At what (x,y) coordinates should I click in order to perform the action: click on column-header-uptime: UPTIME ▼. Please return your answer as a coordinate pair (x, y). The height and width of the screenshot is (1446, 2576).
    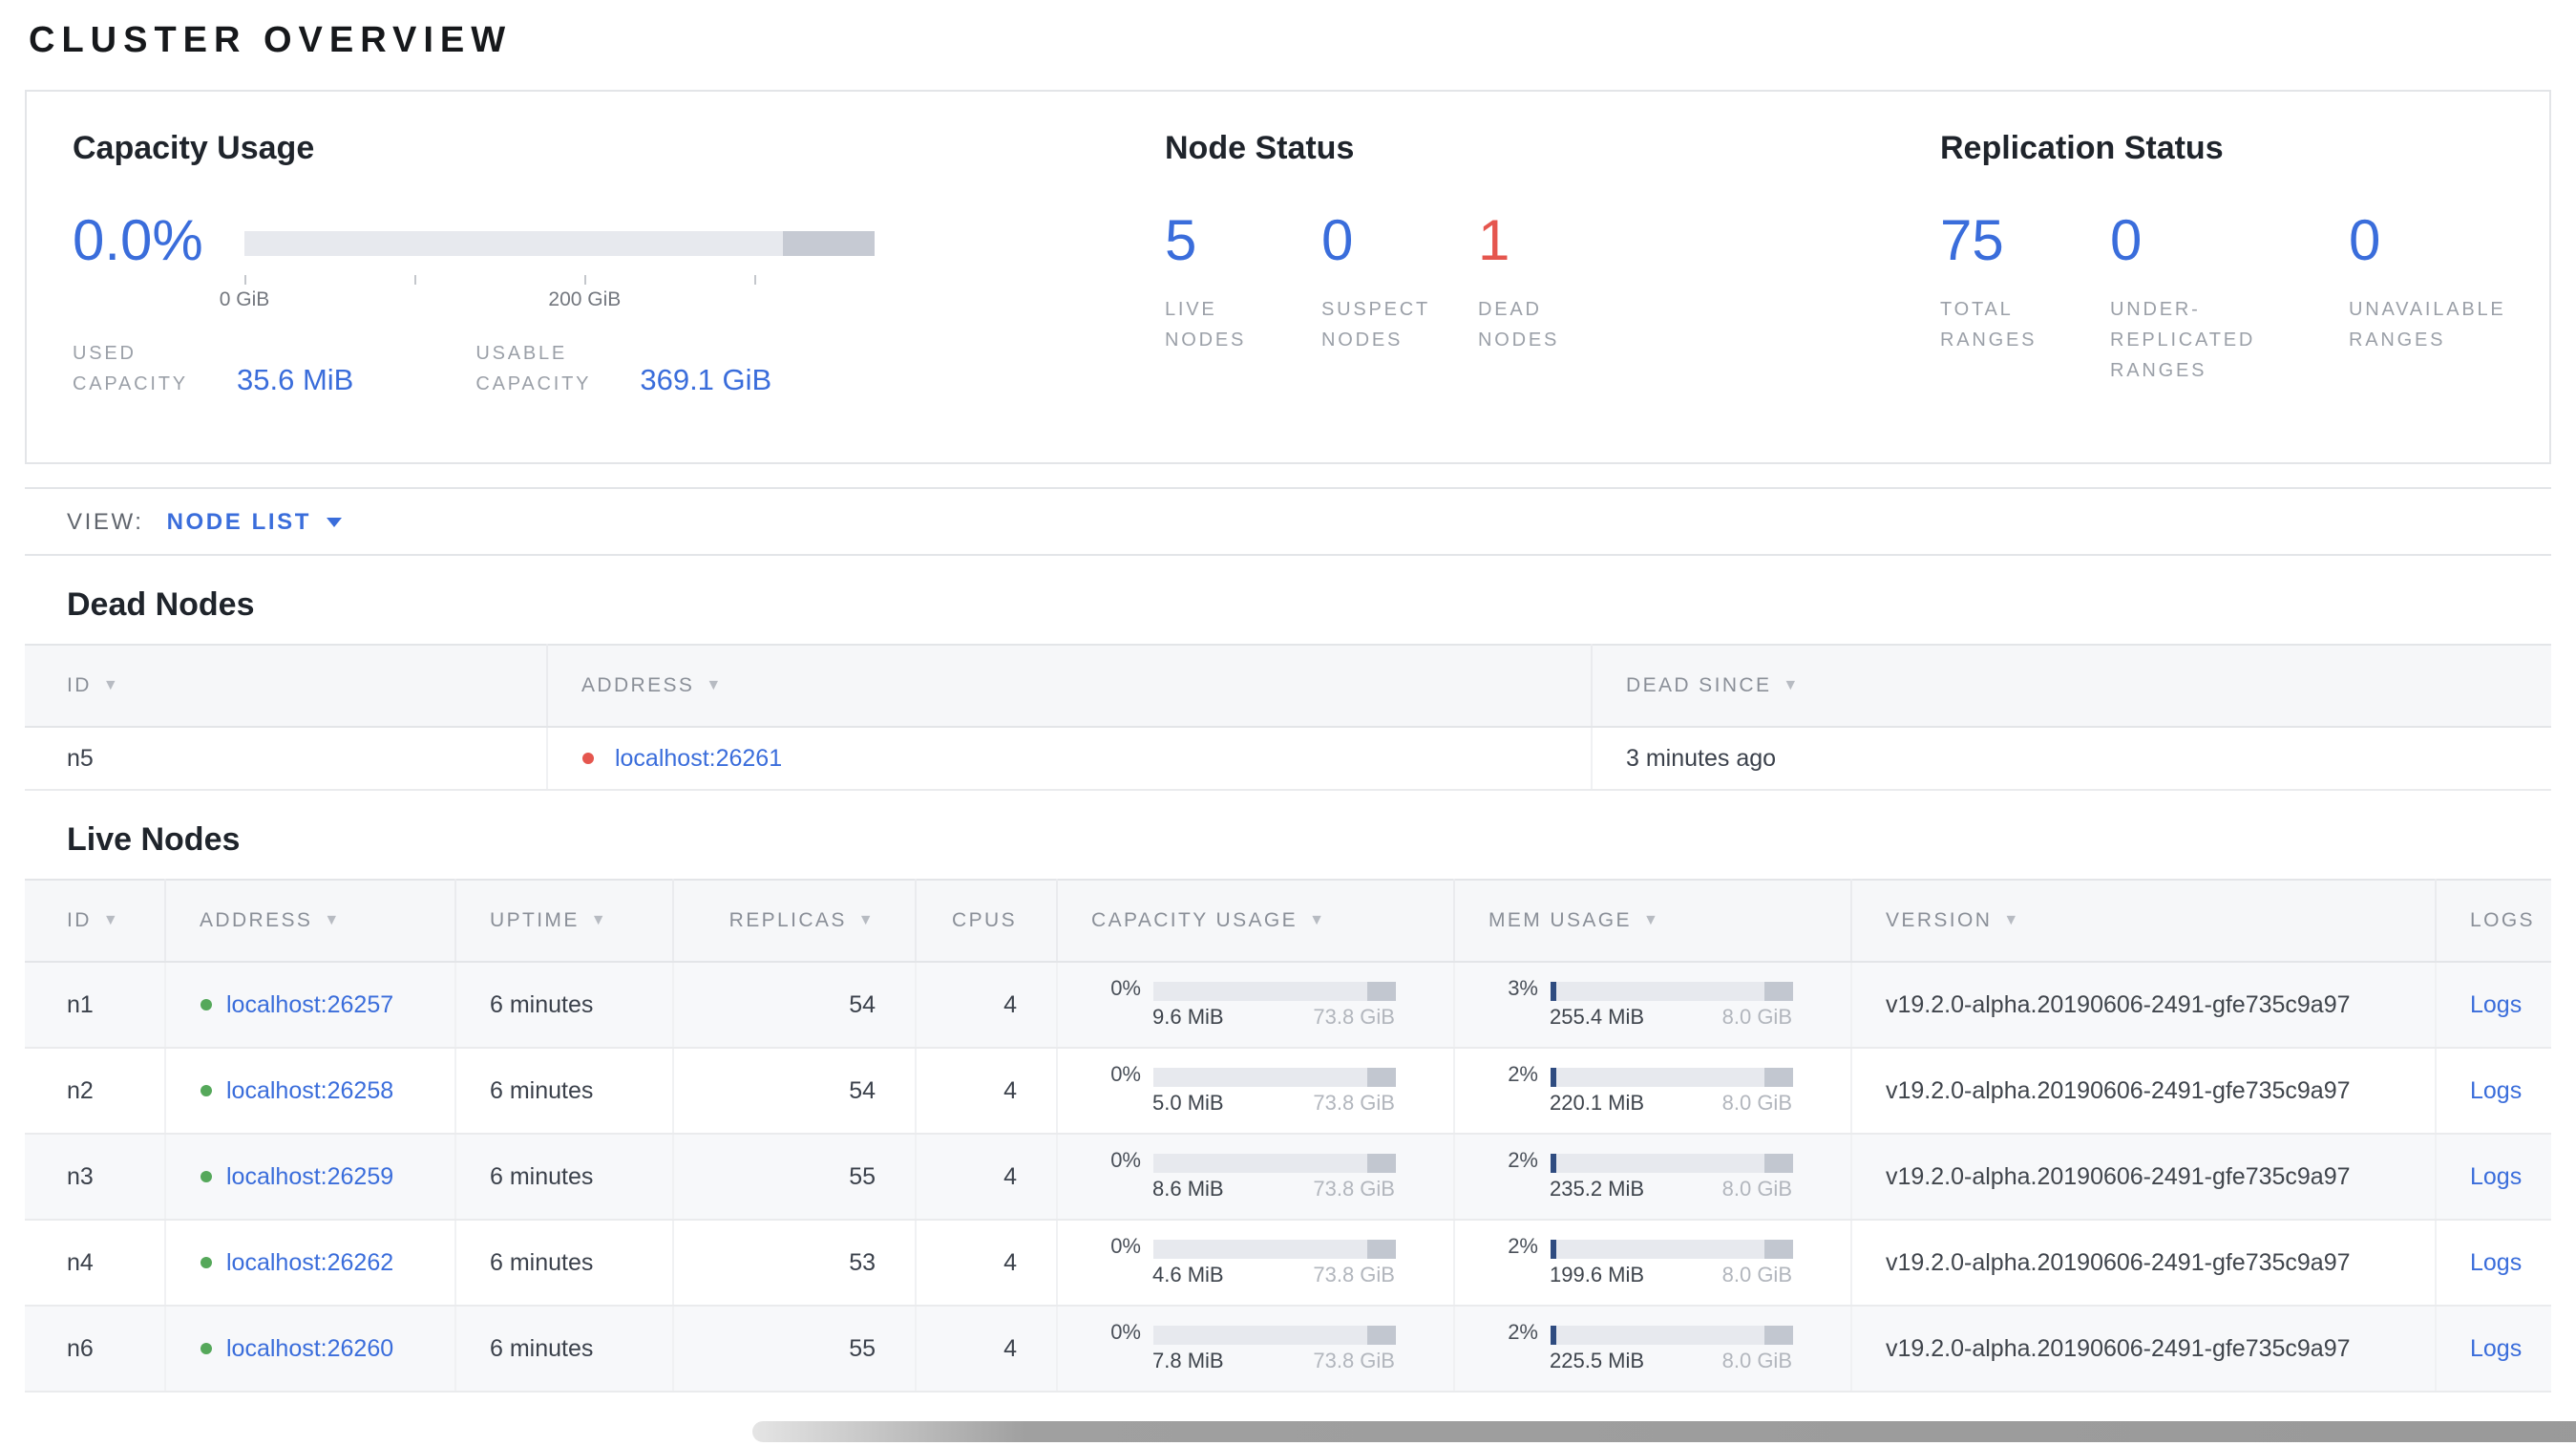
    Looking at the image, I should click on (563, 921).